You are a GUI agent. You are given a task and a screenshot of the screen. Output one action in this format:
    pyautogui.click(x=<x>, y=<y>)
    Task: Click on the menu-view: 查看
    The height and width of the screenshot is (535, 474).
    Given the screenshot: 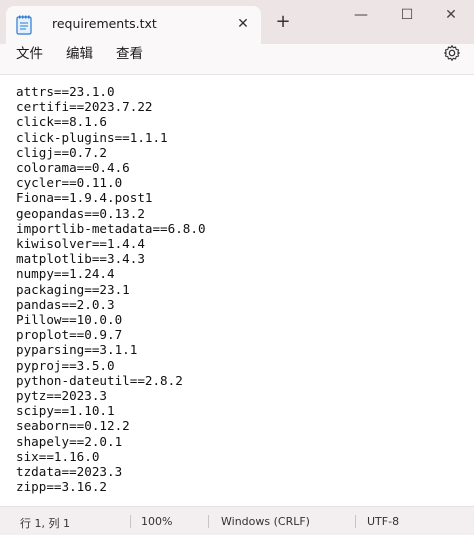 What is the action you would take?
    pyautogui.click(x=129, y=54)
    